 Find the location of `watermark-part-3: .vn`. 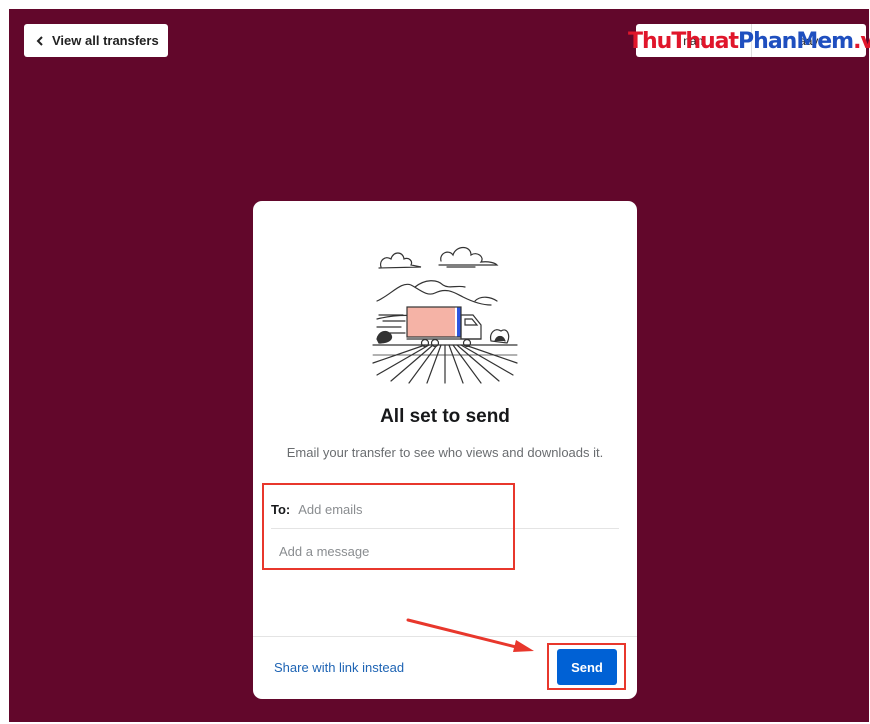

watermark-part-3: .vn is located at coordinates (861, 41).